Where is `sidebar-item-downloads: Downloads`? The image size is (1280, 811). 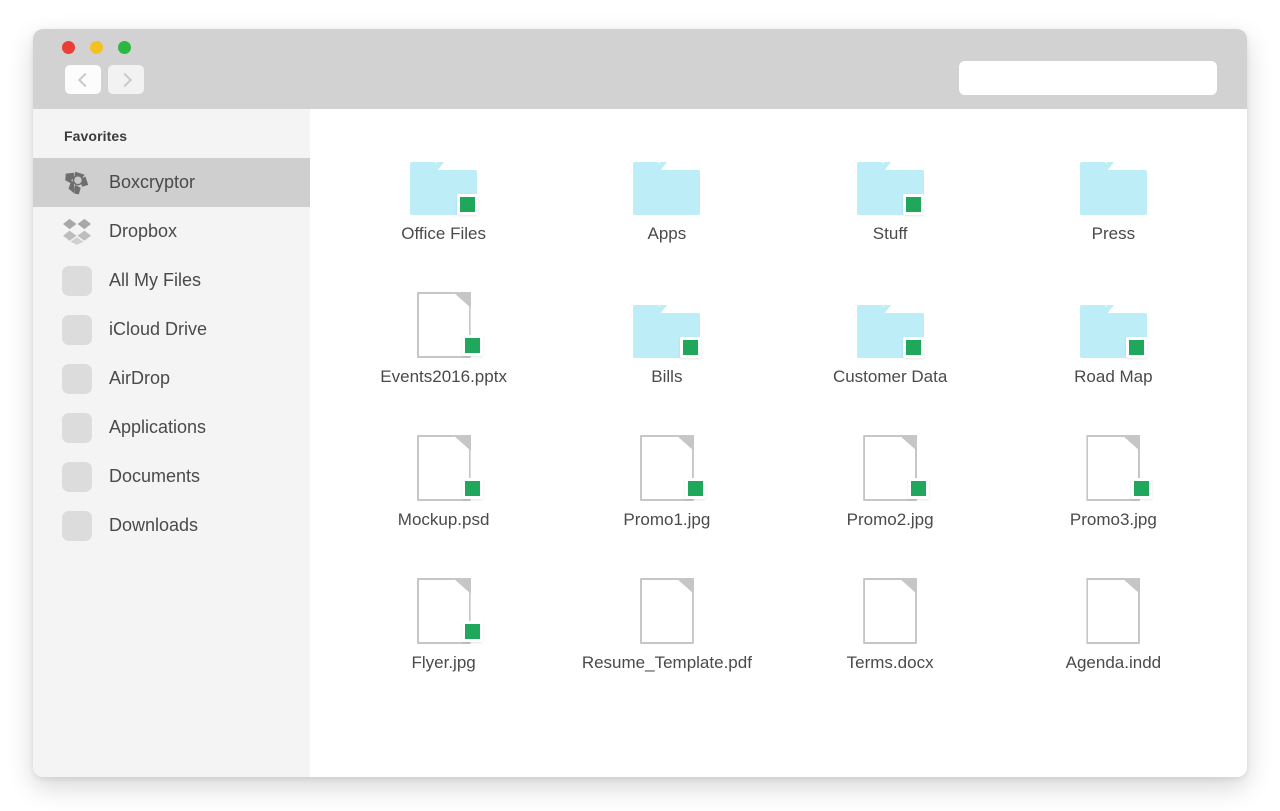 sidebar-item-downloads: Downloads is located at coordinates (171, 525).